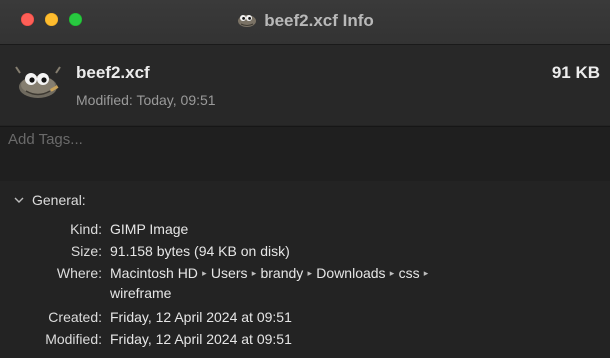 This screenshot has height=358, width=610. I want to click on window-title: beef2.xcf Info, so click(319, 20).